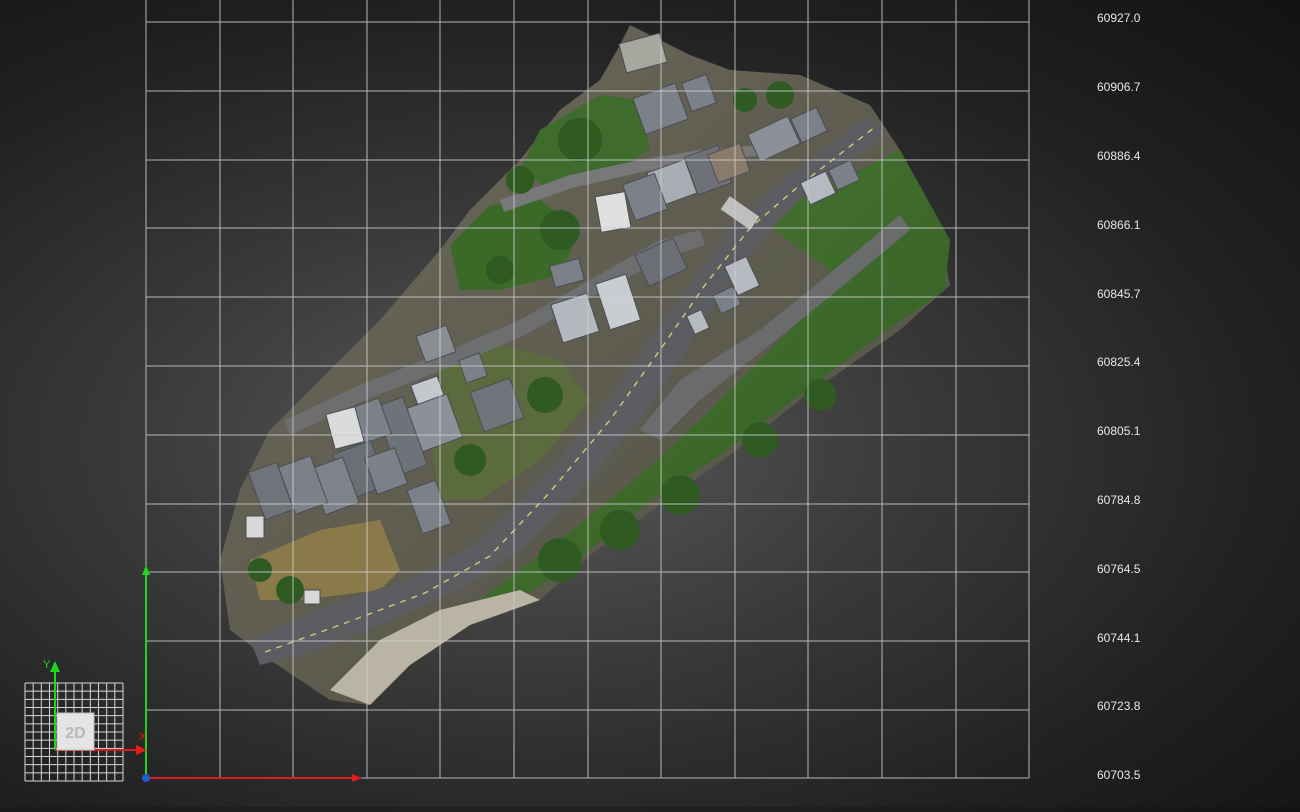 This screenshot has height=812, width=1300. I want to click on y-tick-label: 60784.8, so click(1119, 500).